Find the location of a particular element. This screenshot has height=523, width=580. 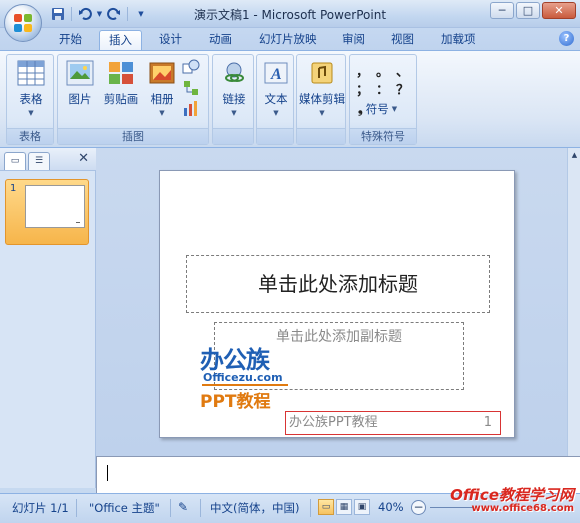

close-button: ✕ is located at coordinates (559, 10).